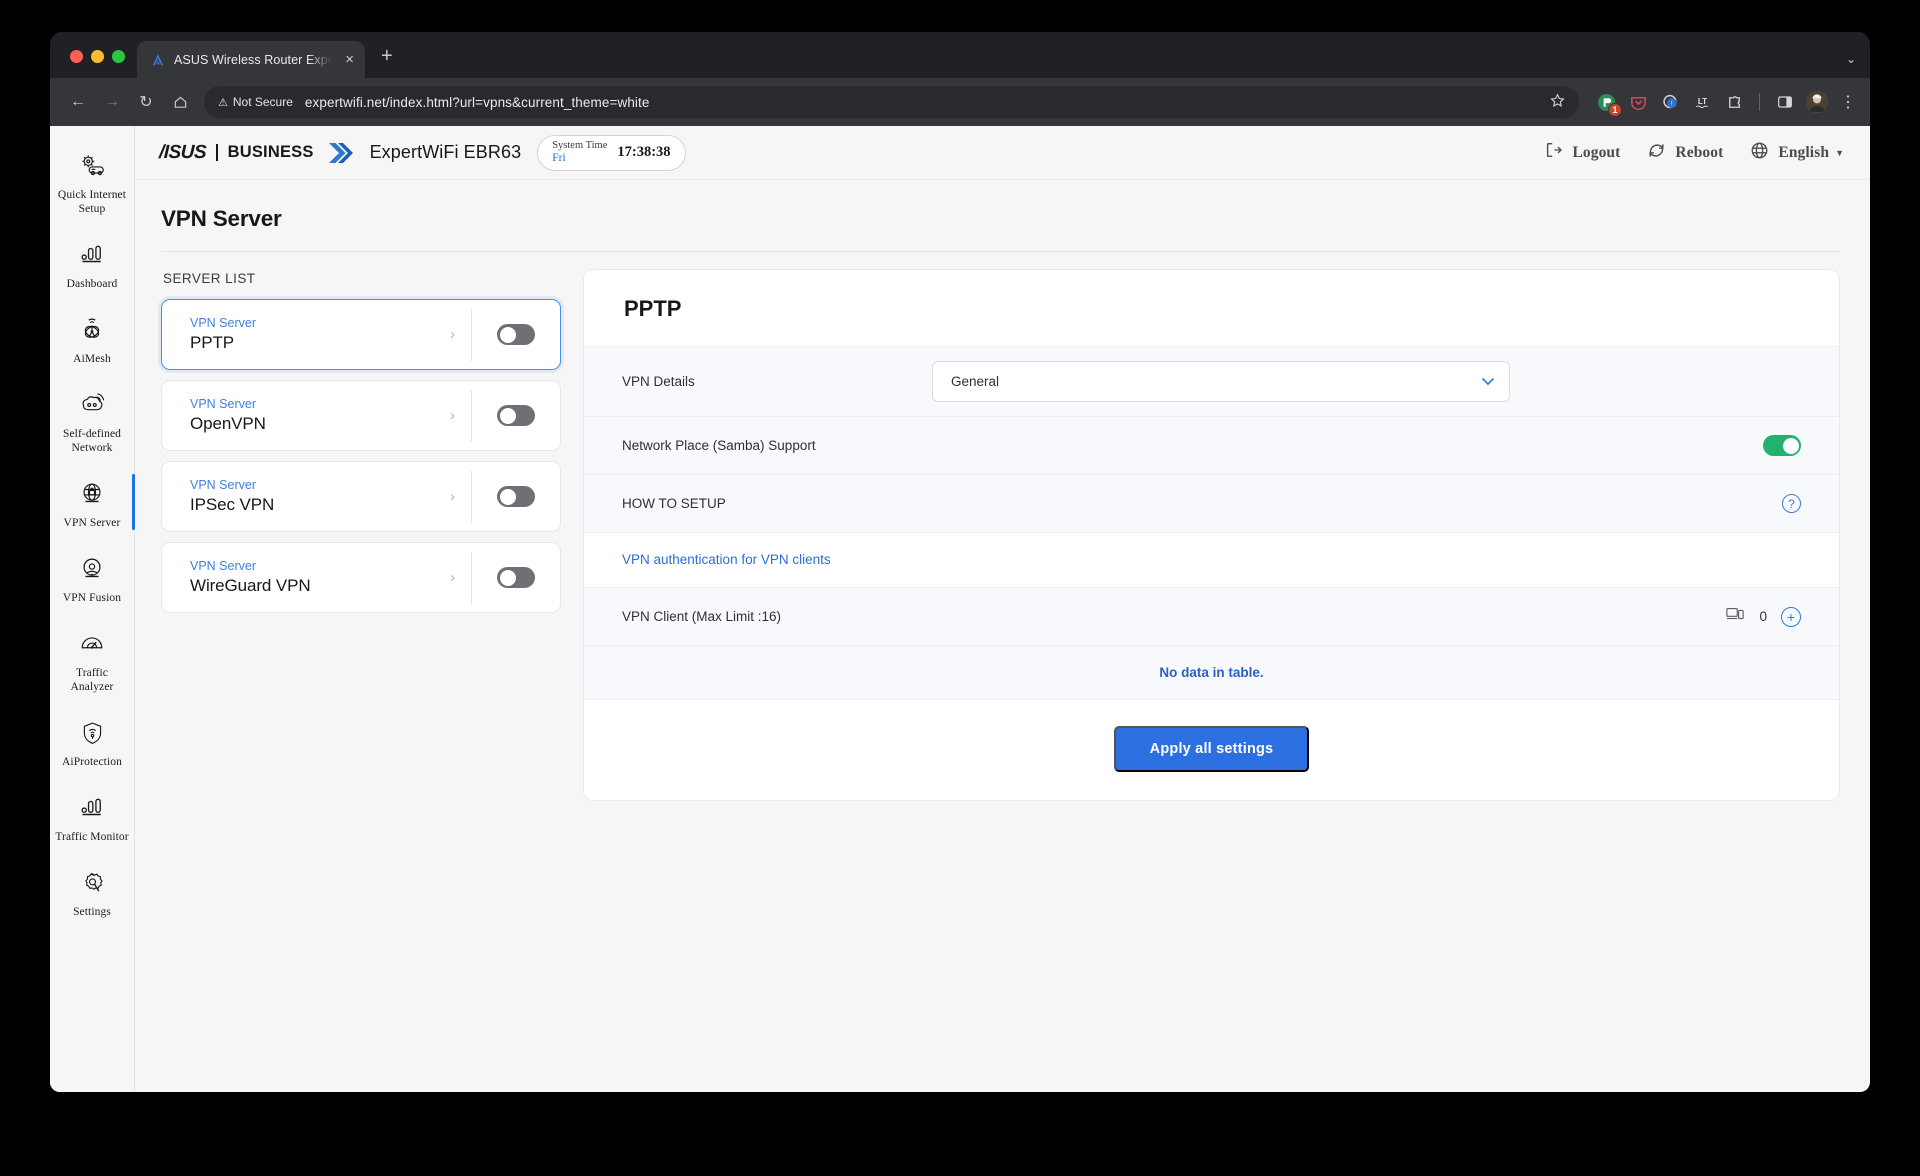  Describe the element at coordinates (180, 102) in the screenshot. I see `home-button` at that location.